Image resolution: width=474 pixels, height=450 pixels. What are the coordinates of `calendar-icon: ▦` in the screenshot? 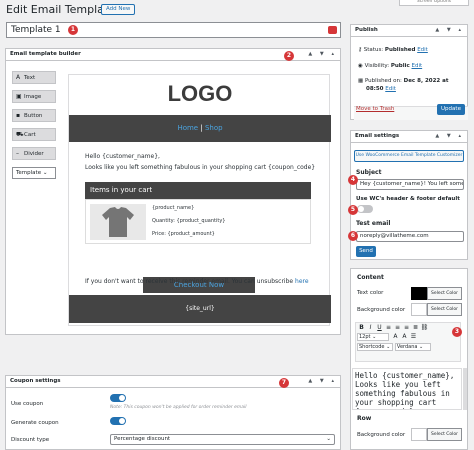 It's located at (361, 81).